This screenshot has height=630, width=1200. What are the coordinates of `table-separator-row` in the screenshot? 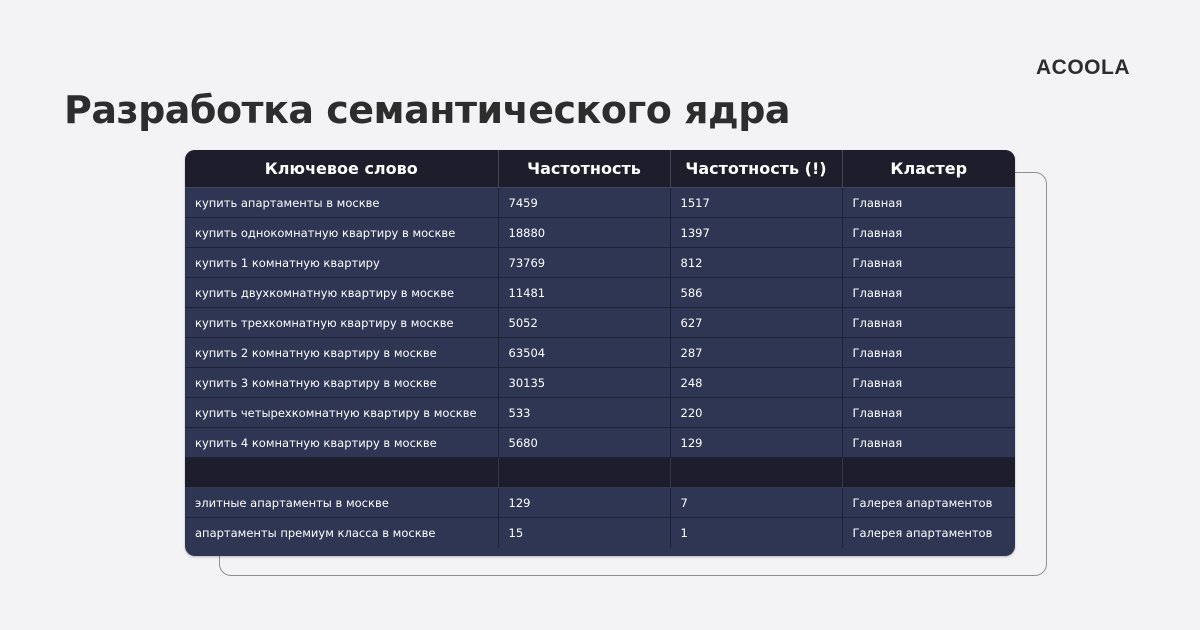 It's located at (600, 472).